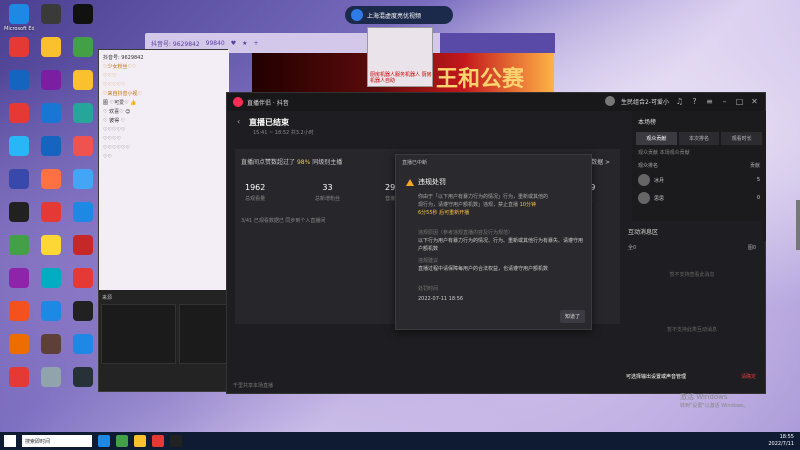  What do you see at coordinates (754, 166) in the screenshot?
I see `ranking-header-right: 贡献` at bounding box center [754, 166].